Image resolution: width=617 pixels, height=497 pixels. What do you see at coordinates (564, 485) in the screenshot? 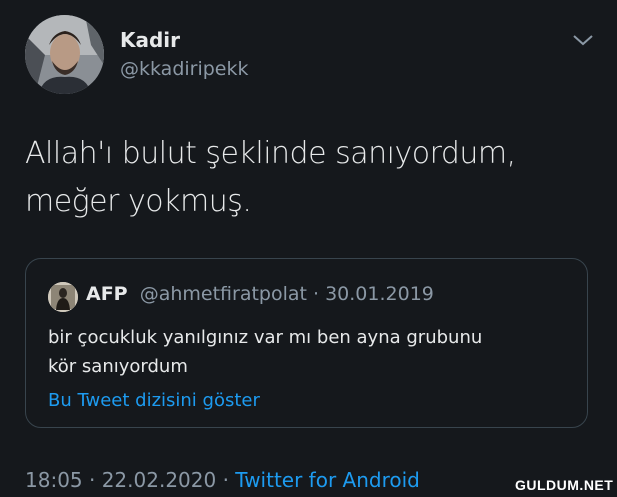
I see `watermark: GULDUM.NET` at bounding box center [564, 485].